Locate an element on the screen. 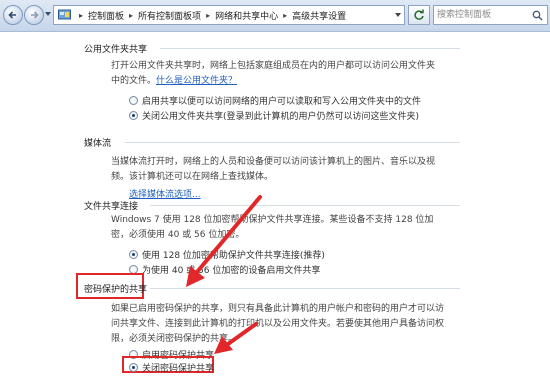  annotation-arrows is located at coordinates (224, 274).